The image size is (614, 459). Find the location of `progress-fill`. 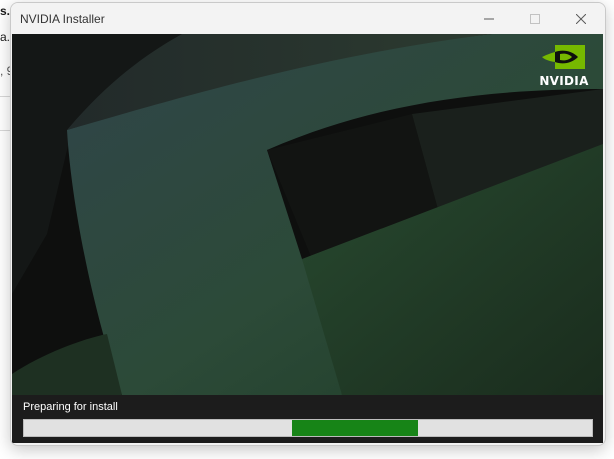

progress-fill is located at coordinates (355, 428).